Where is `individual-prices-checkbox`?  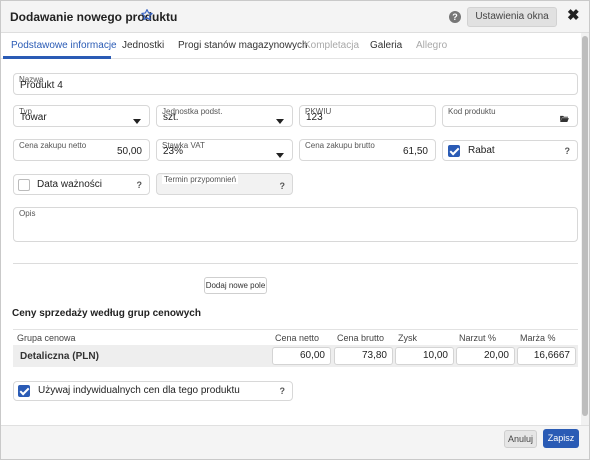
individual-prices-checkbox is located at coordinates (24, 391).